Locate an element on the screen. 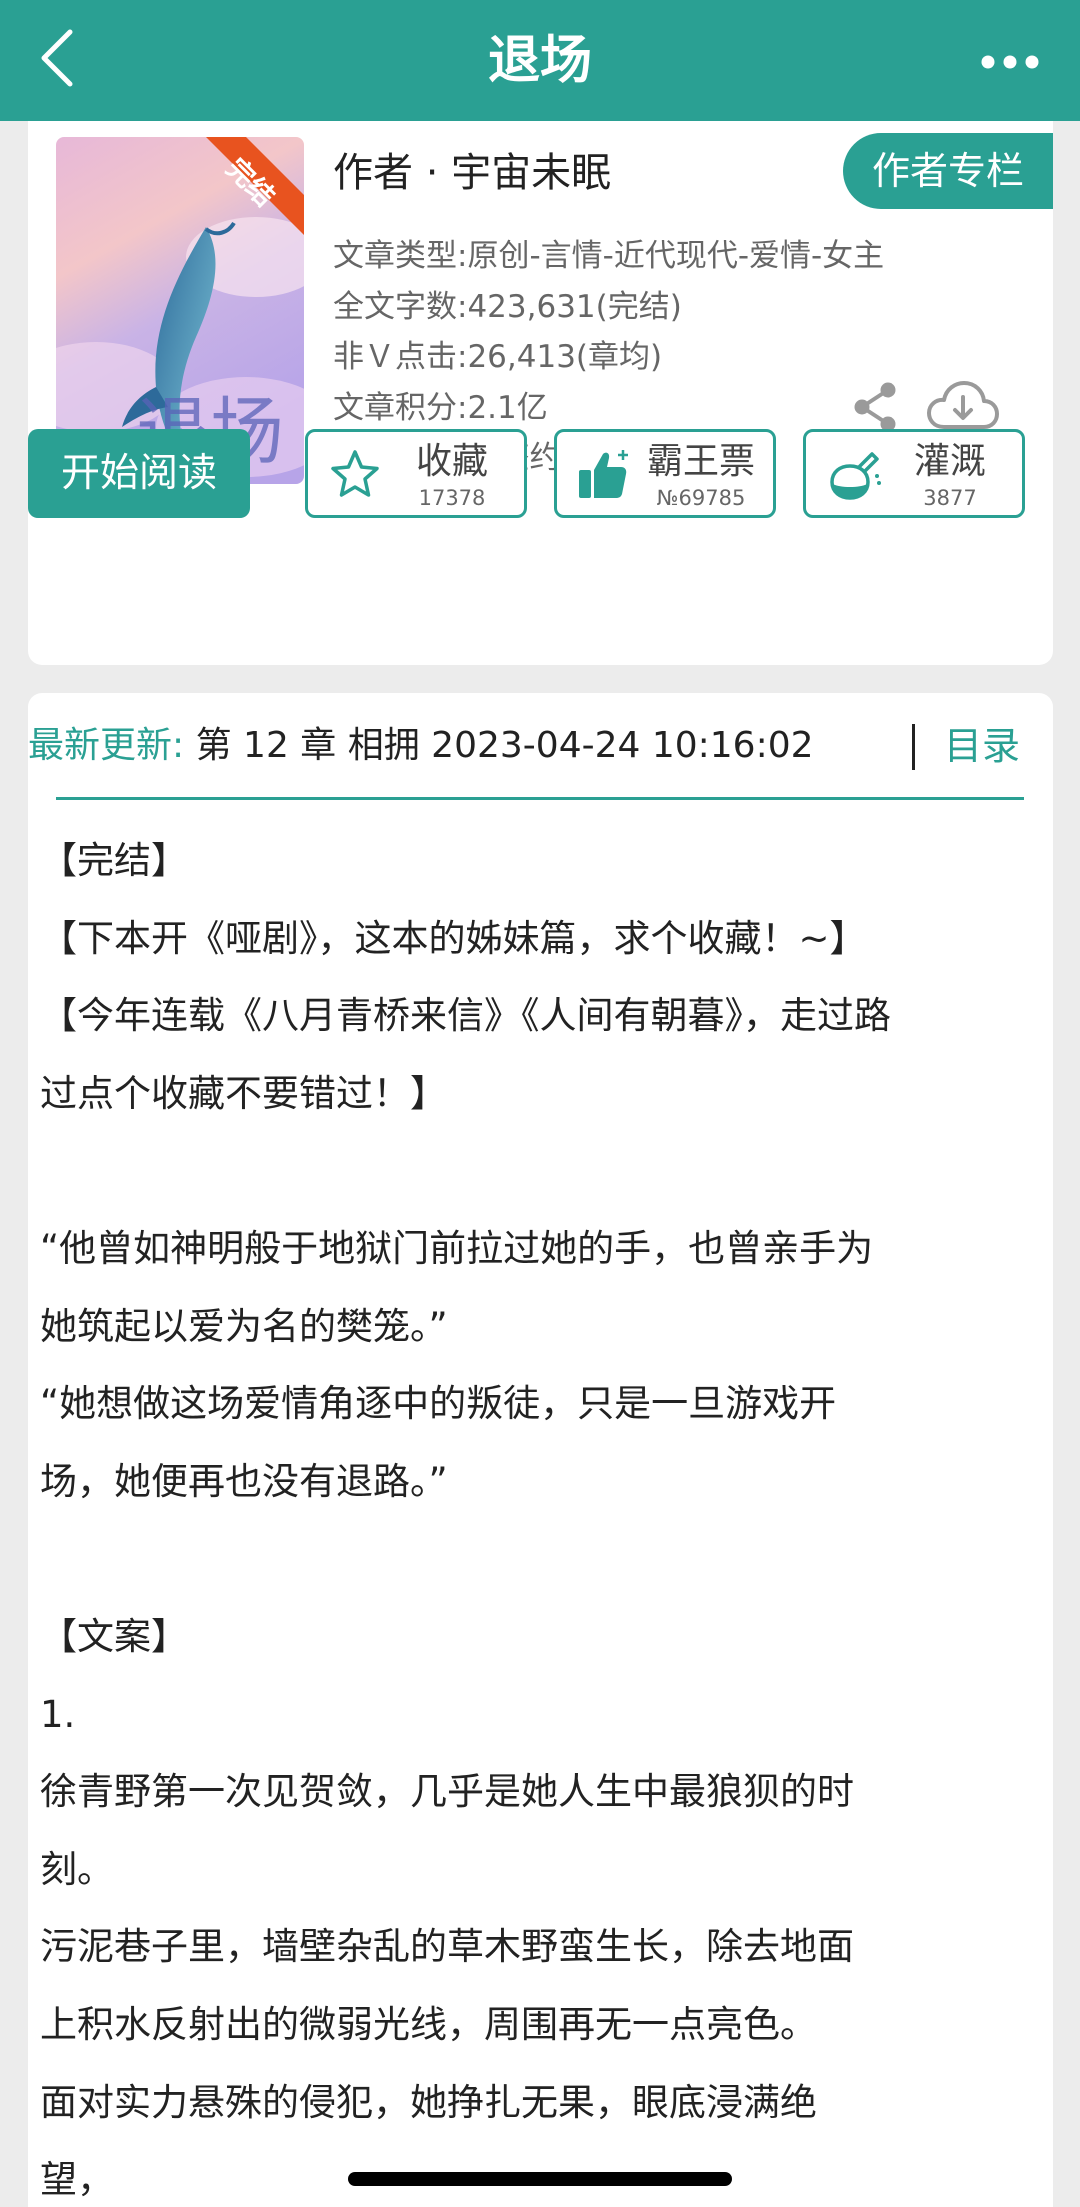 This screenshot has height=2207, width=1080. favorite-button: 收藏 17378 is located at coordinates (416, 473).